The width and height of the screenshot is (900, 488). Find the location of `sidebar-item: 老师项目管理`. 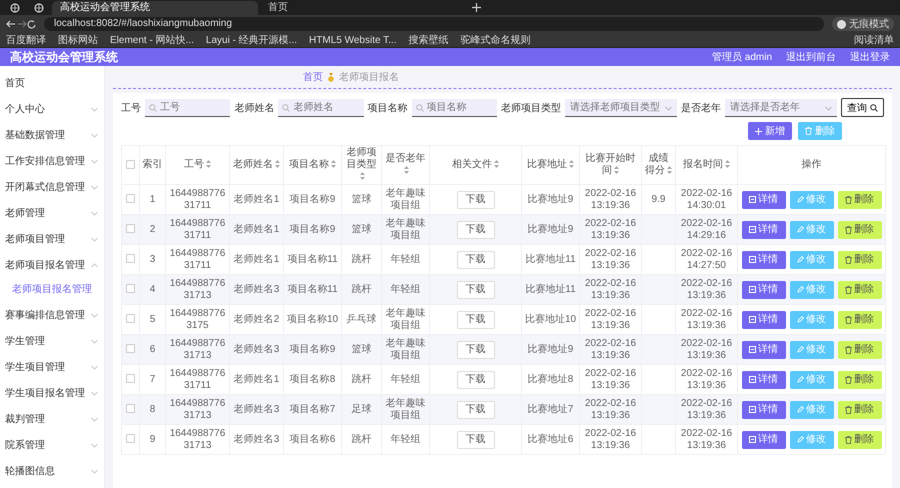

sidebar-item: 老师项目管理 is located at coordinates (52, 239).